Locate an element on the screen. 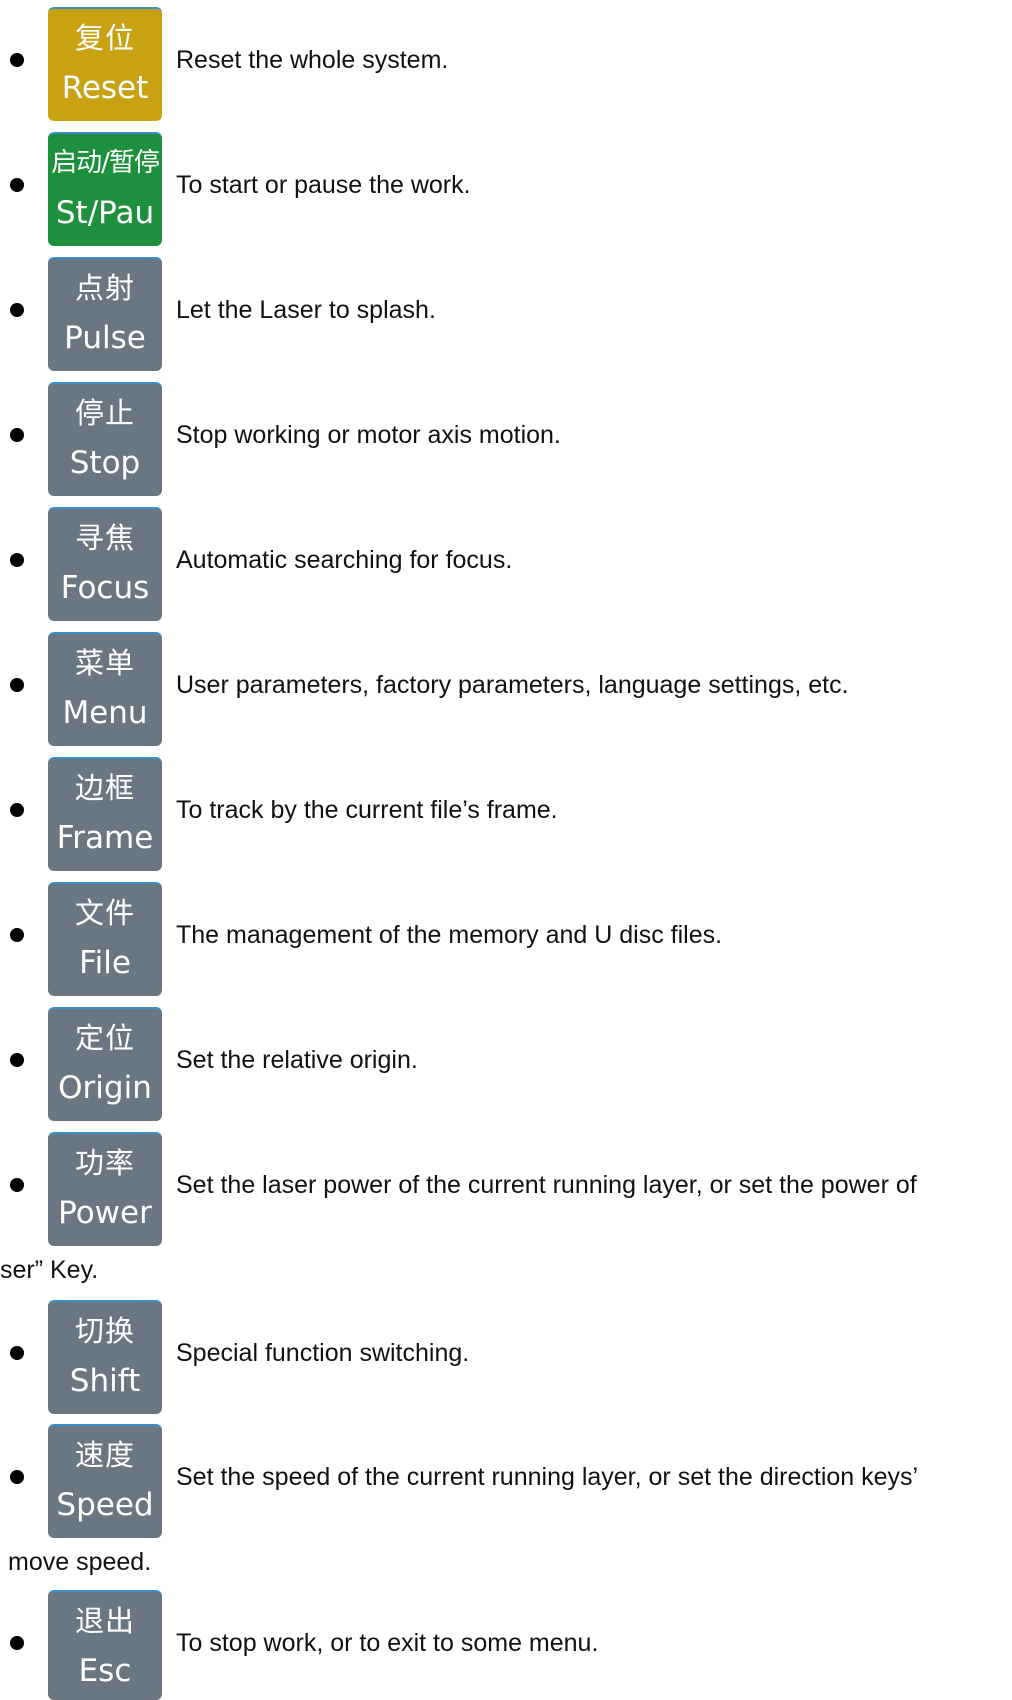 This screenshot has width=1012, height=1700. esc-key-cn-label: 退出 is located at coordinates (104, 1621).